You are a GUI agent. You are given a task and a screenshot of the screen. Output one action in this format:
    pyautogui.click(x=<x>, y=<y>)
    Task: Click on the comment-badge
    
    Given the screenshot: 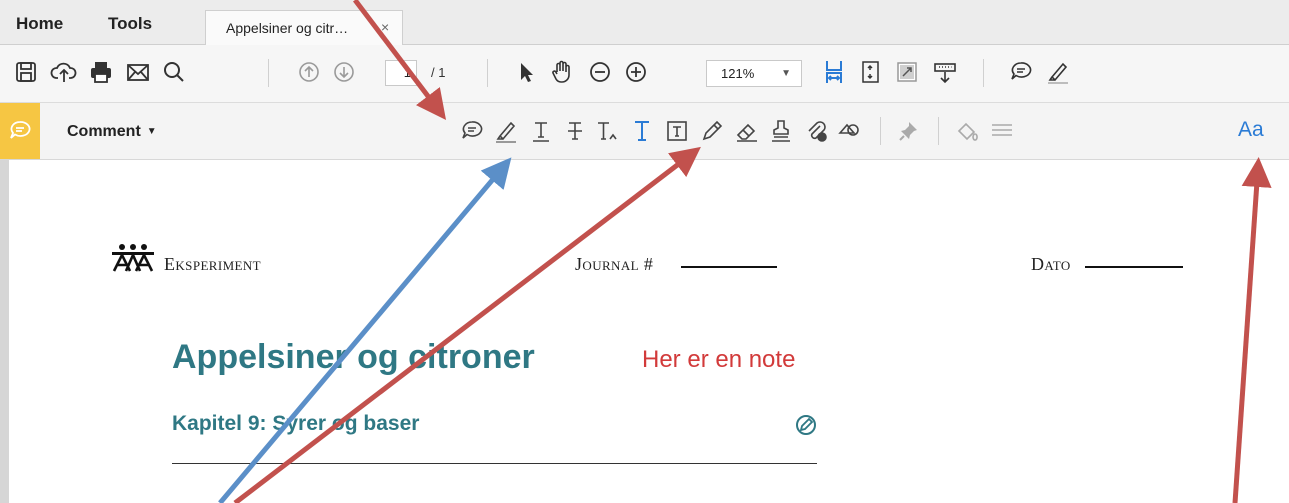 What is the action you would take?
    pyautogui.click(x=20, y=131)
    